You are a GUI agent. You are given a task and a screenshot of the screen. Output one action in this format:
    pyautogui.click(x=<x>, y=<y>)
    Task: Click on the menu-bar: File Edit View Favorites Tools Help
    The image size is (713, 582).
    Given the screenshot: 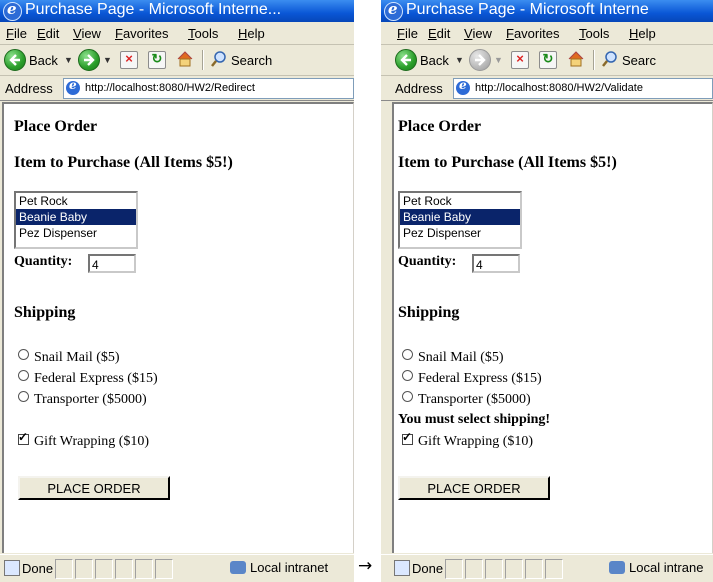 What is the action you would take?
    pyautogui.click(x=177, y=33)
    